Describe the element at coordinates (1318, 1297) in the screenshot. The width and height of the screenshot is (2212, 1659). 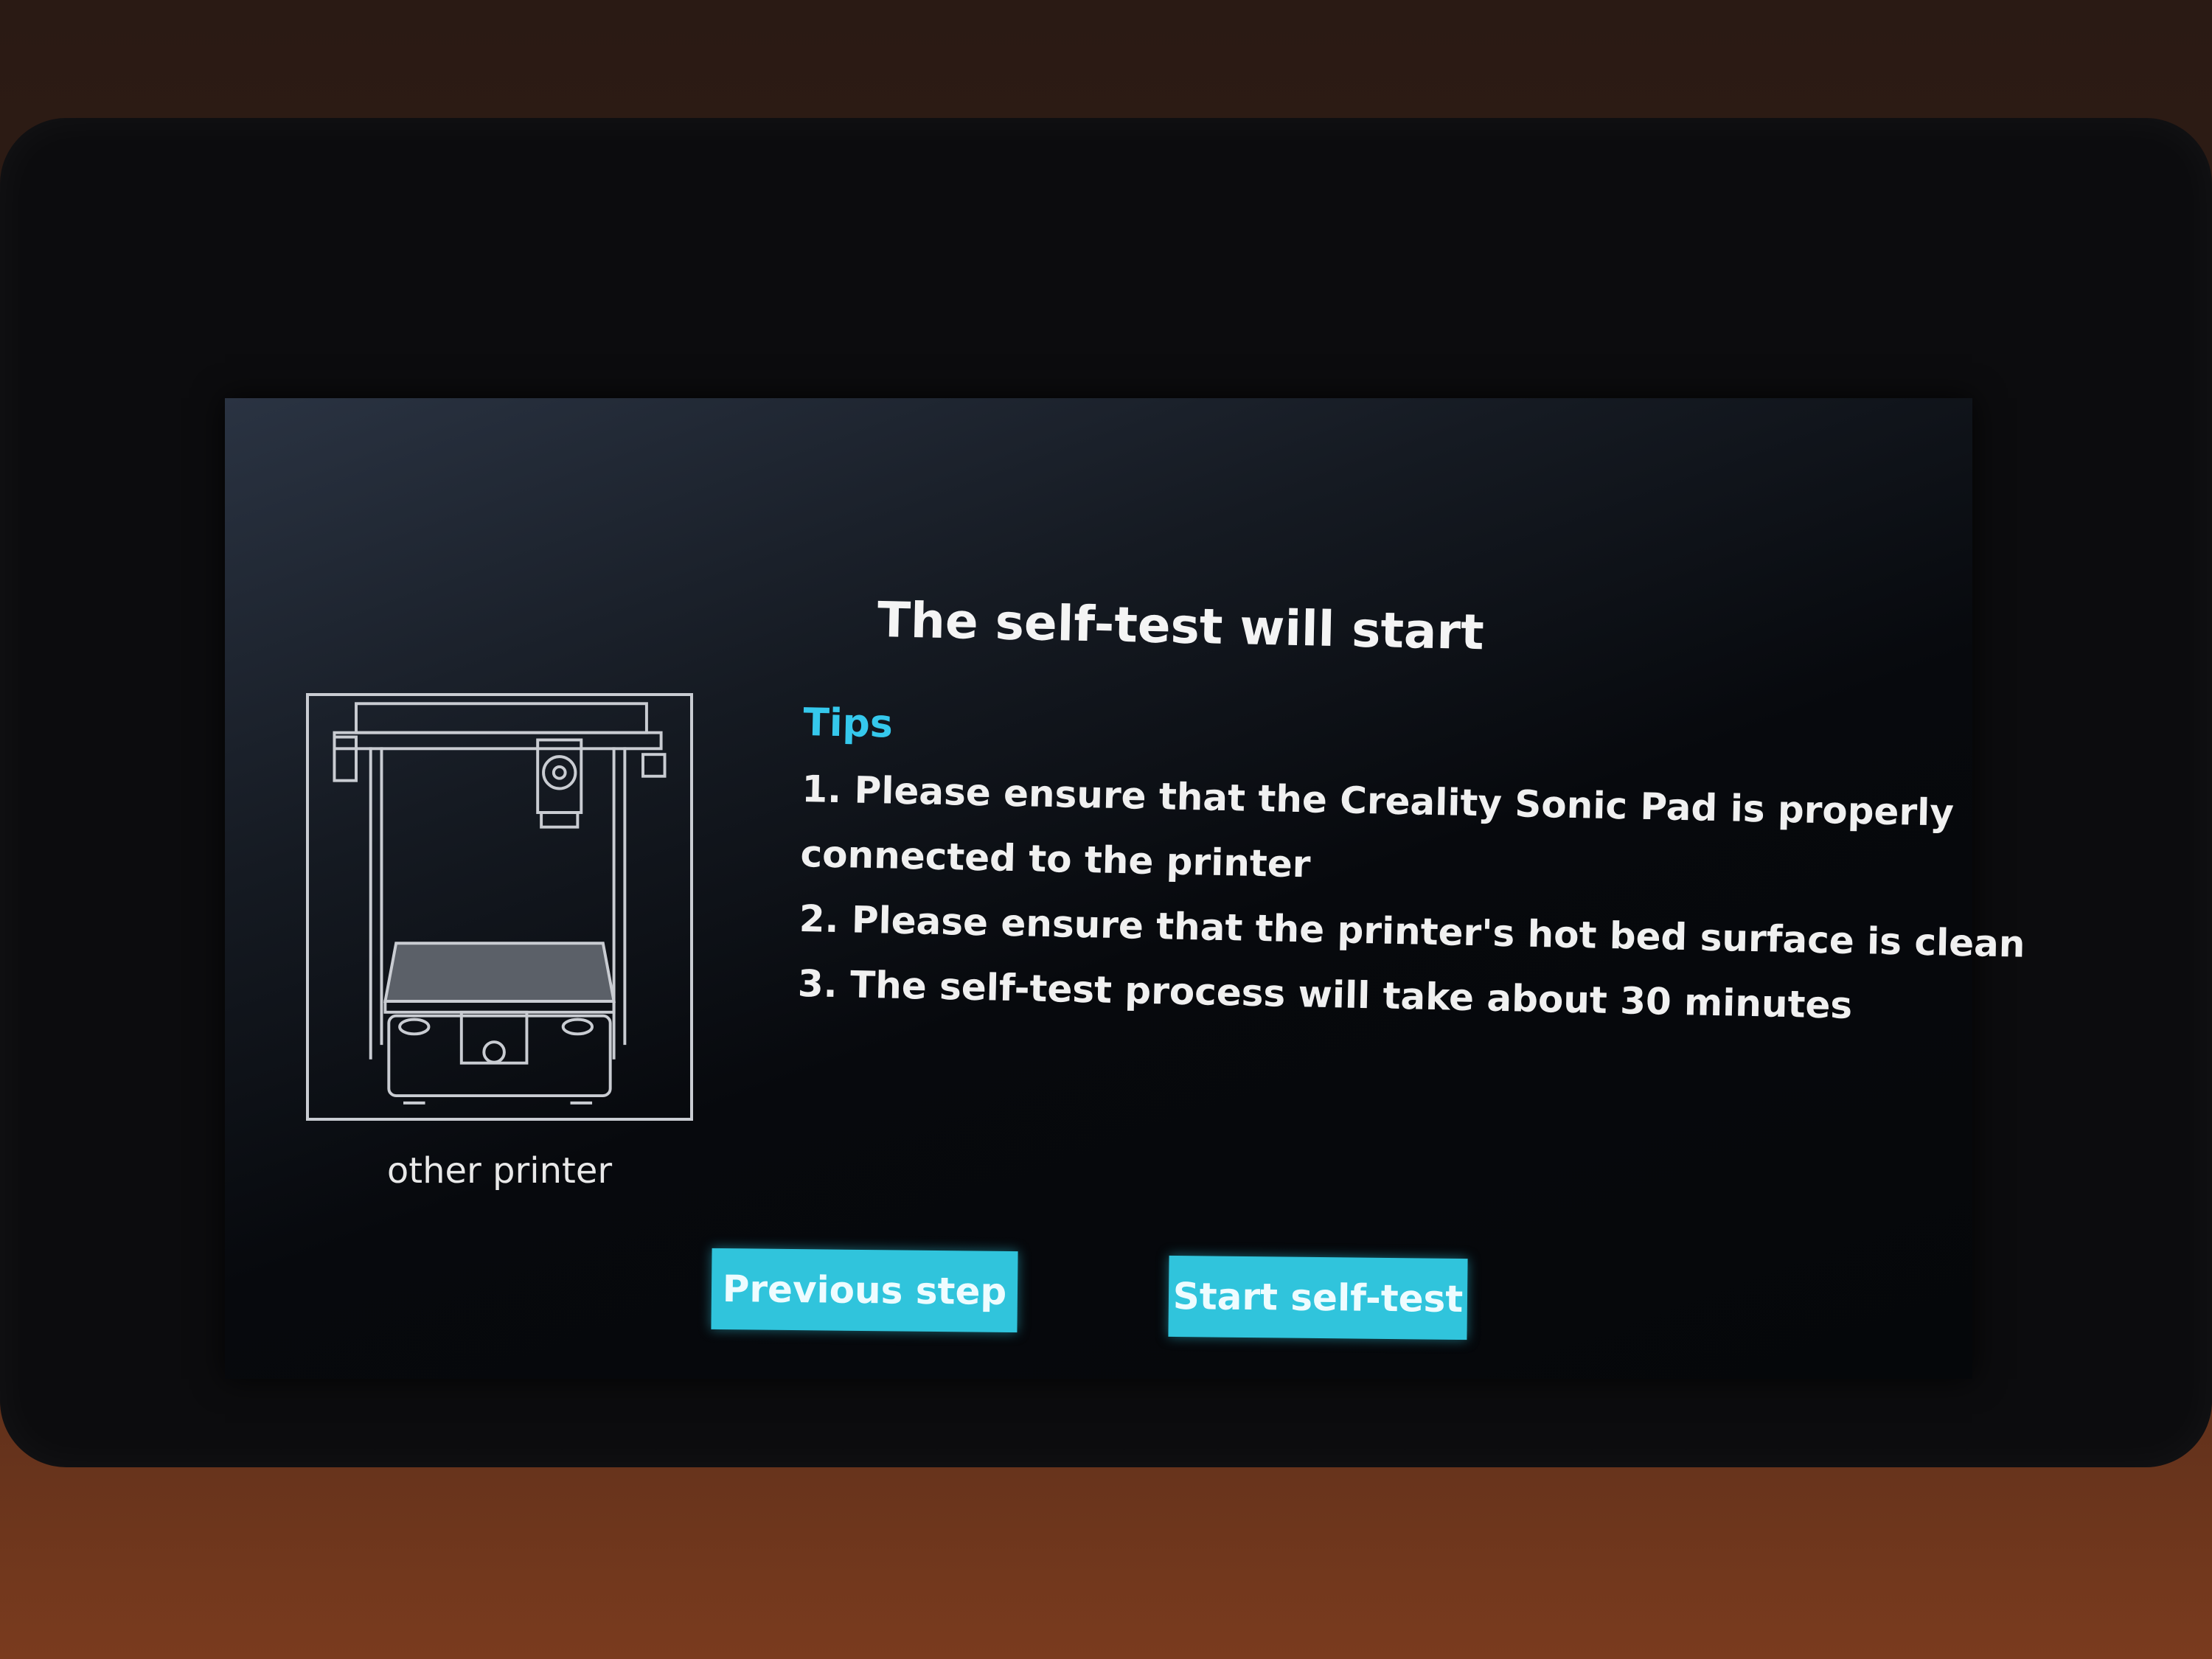
I see `start-self-test-button: Start self-test` at that location.